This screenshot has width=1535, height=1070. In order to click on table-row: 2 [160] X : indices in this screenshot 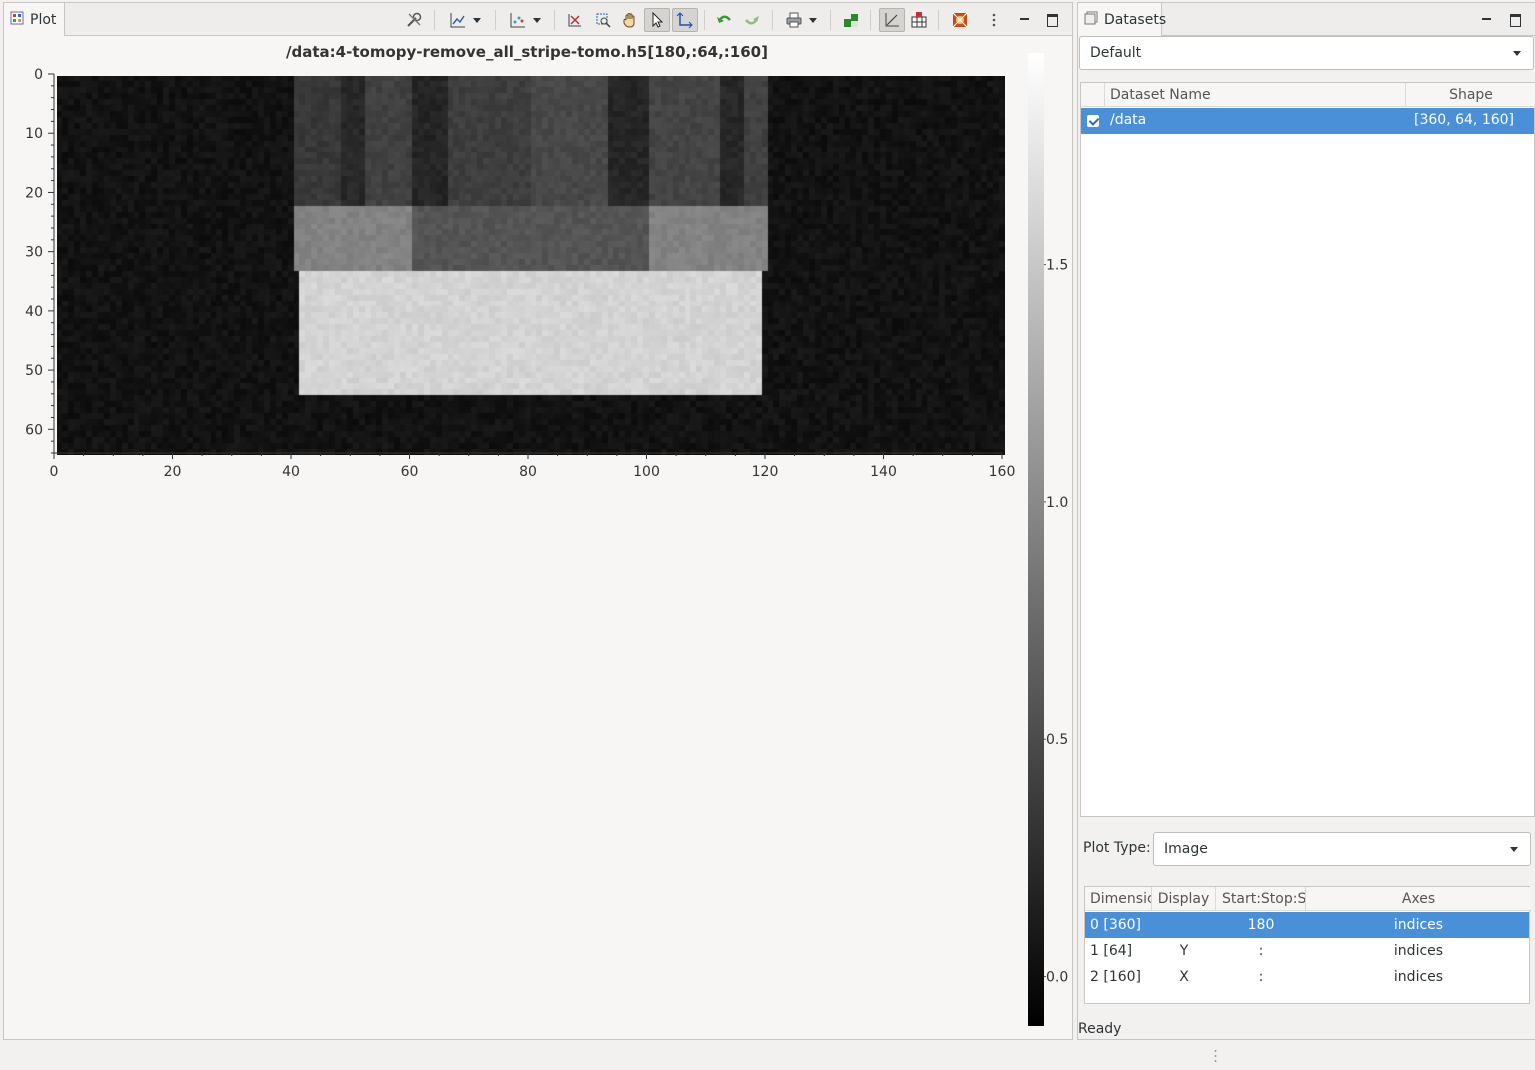, I will do `click(1307, 977)`.